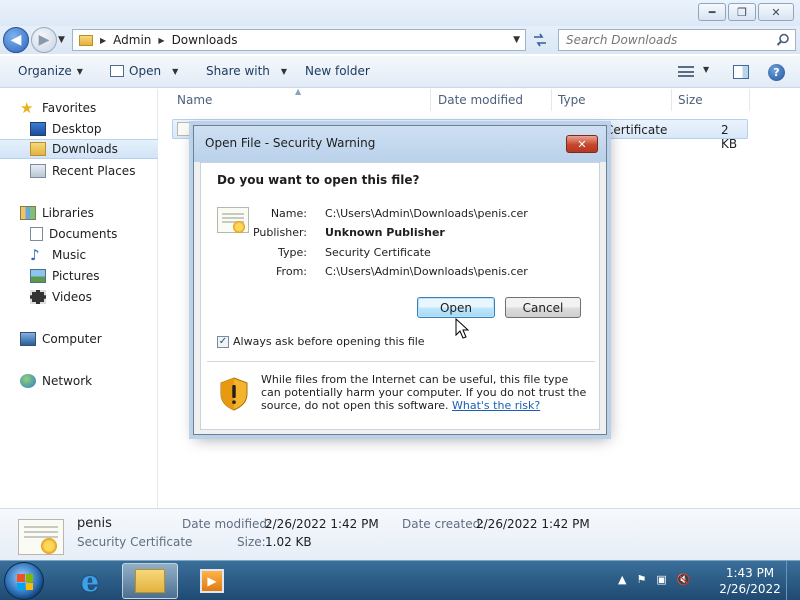  Describe the element at coordinates (72, 339) in the screenshot. I see `nav-computer-label: Computer` at that location.